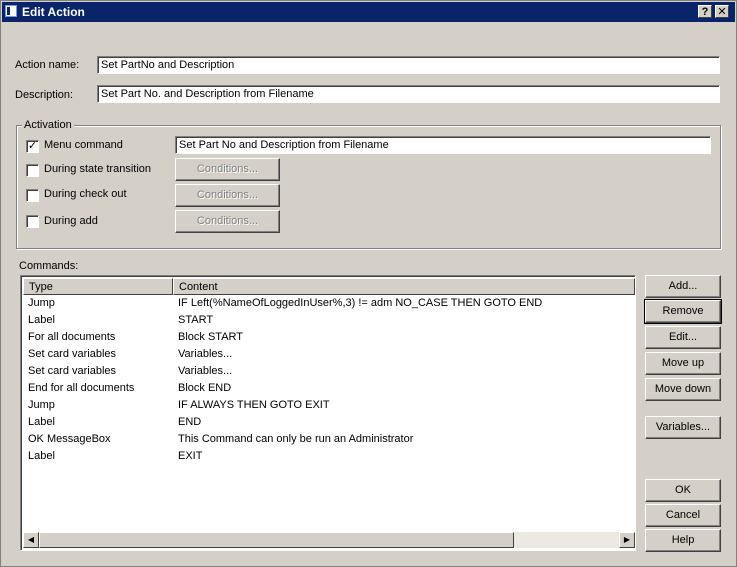 This screenshot has height=567, width=737. Describe the element at coordinates (329, 388) in the screenshot. I see `table-row: End for all documents Block END` at that location.